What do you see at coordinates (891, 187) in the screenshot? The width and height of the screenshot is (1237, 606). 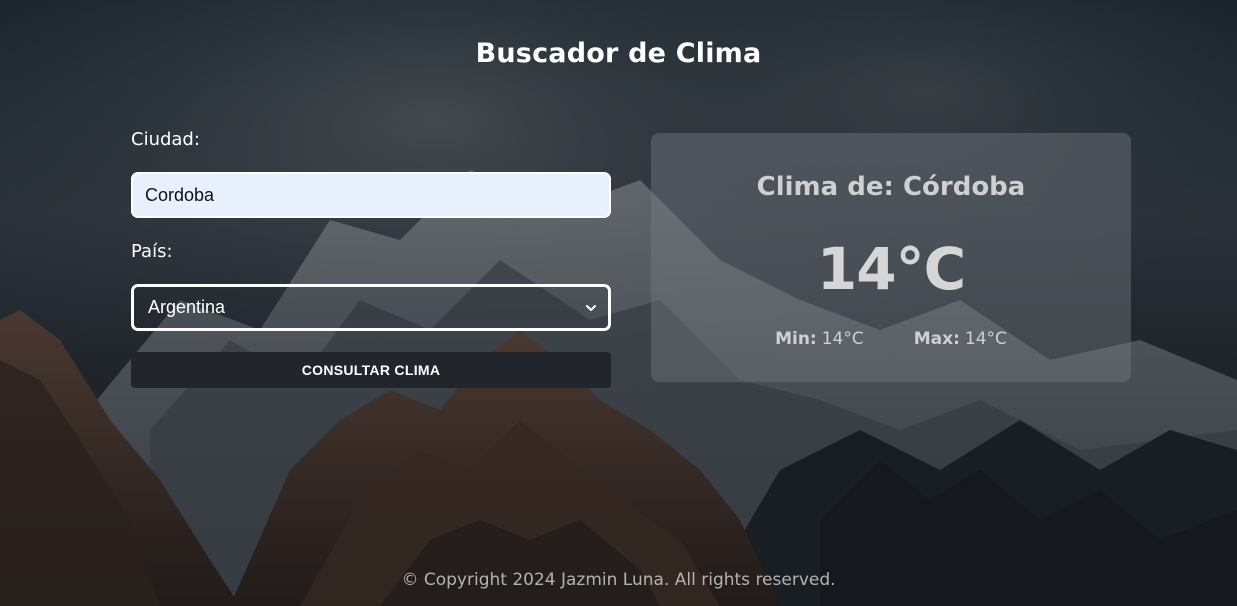 I see `weather-result-title: Clima de: Córdoba` at bounding box center [891, 187].